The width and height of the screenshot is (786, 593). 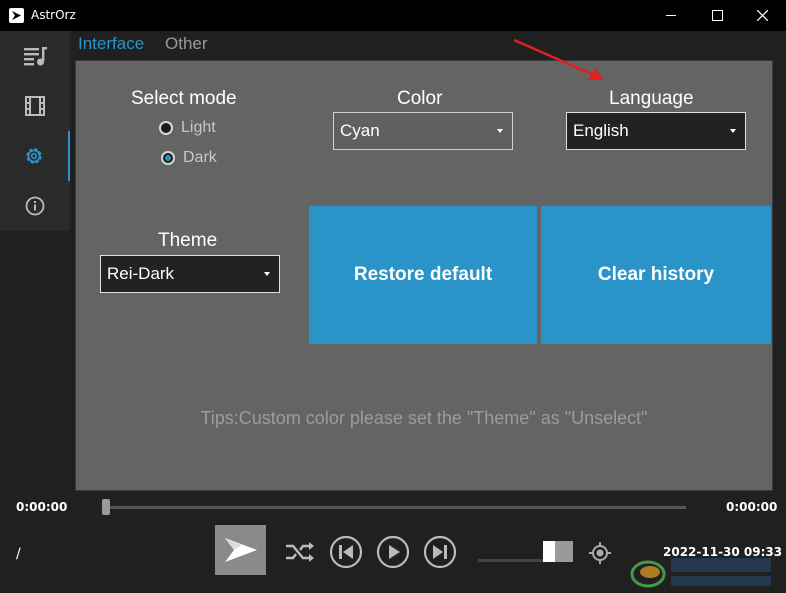 I want to click on tab-interface: Interface, so click(x=111, y=44).